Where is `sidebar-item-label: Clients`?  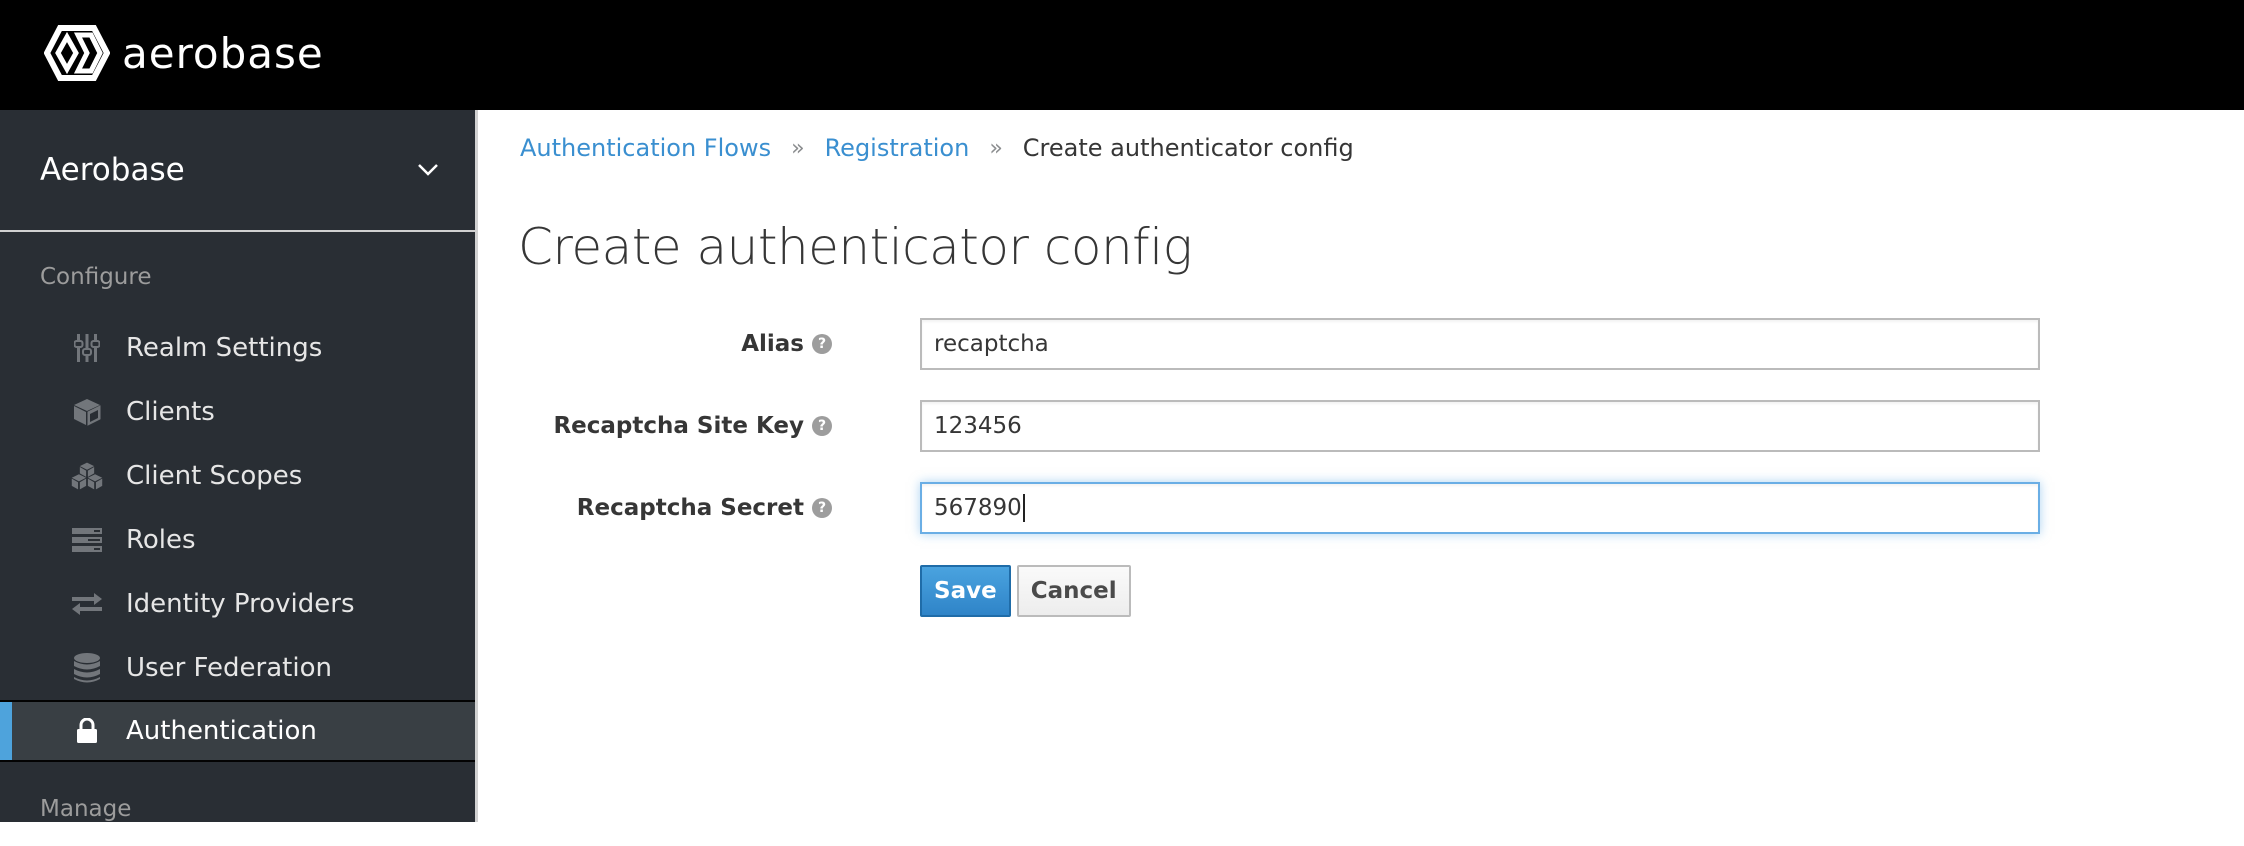 sidebar-item-label: Clients is located at coordinates (170, 412).